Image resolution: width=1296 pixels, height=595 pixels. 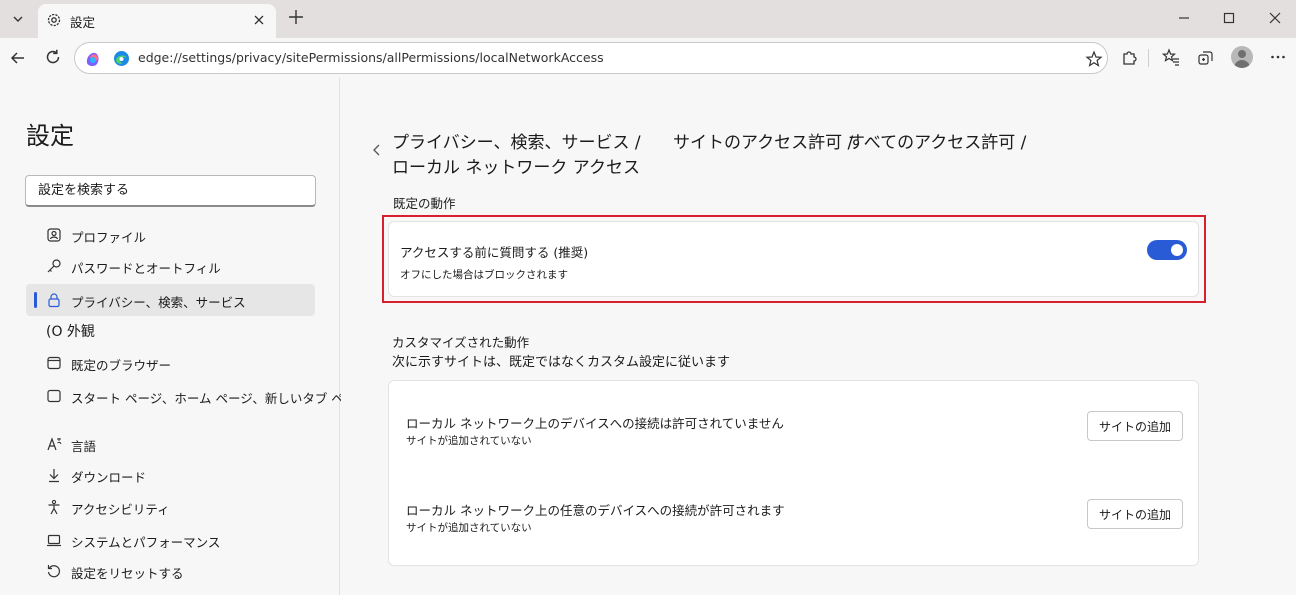 What do you see at coordinates (54, 300) in the screenshot?
I see `lock-icon` at bounding box center [54, 300].